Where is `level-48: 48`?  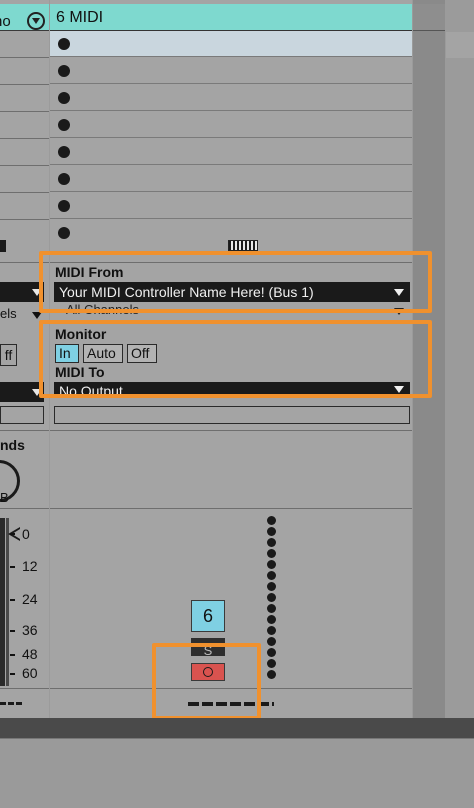 level-48: 48 is located at coordinates (30, 654).